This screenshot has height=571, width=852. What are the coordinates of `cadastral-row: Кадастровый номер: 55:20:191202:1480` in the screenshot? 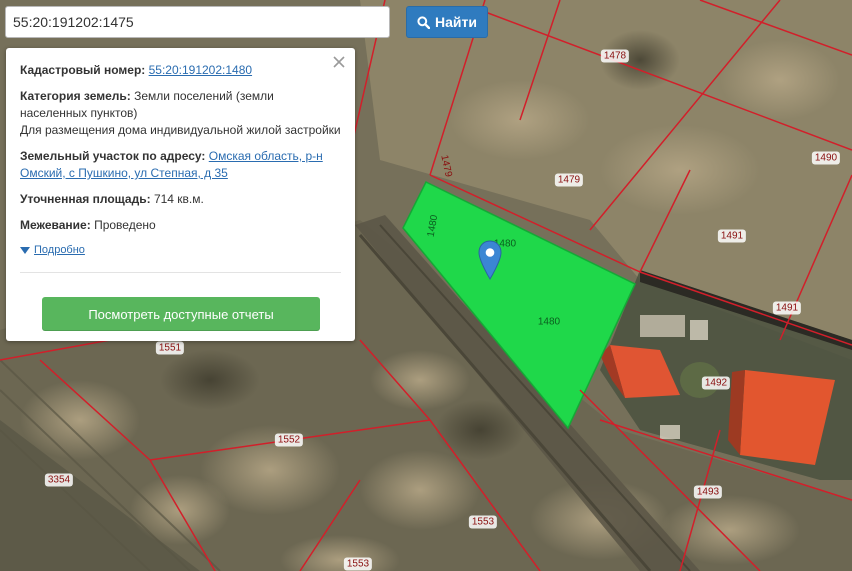 It's located at (180, 70).